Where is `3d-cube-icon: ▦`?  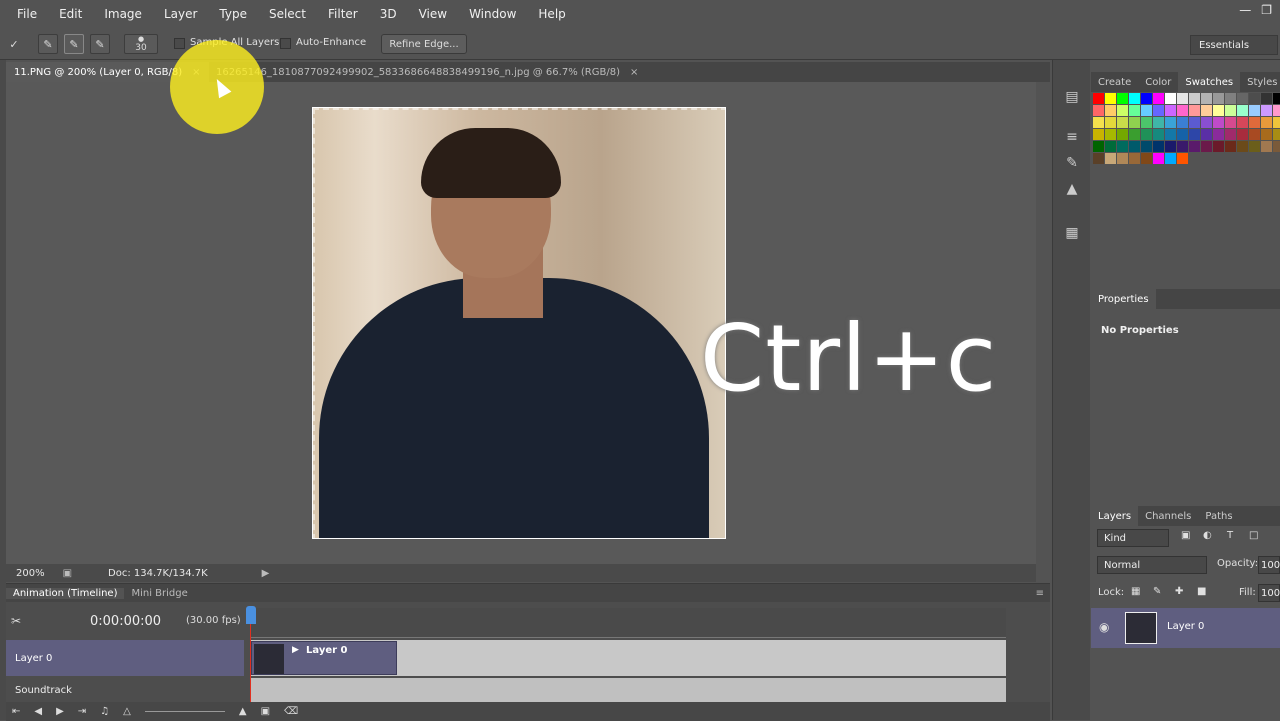 3d-cube-icon: ▦ is located at coordinates (1072, 233).